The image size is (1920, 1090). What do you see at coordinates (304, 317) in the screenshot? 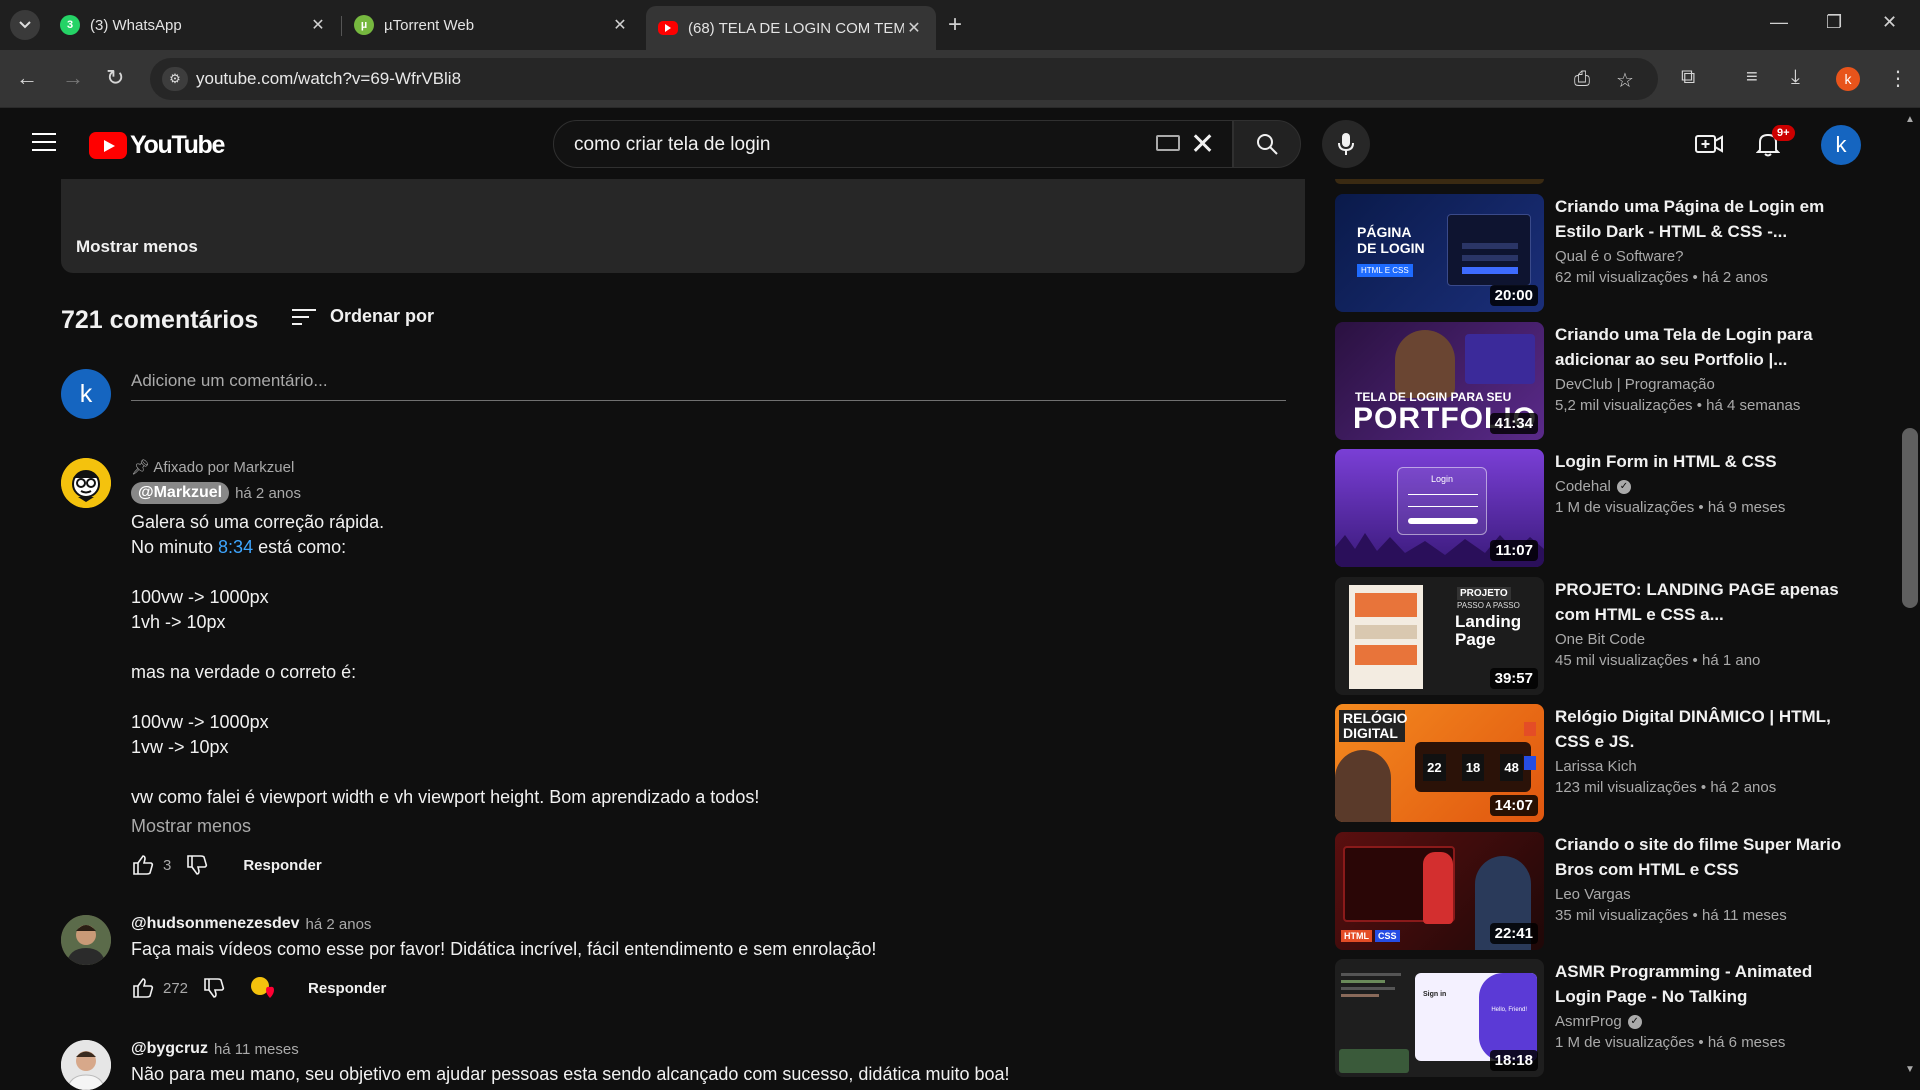
I see `sort-icon` at bounding box center [304, 317].